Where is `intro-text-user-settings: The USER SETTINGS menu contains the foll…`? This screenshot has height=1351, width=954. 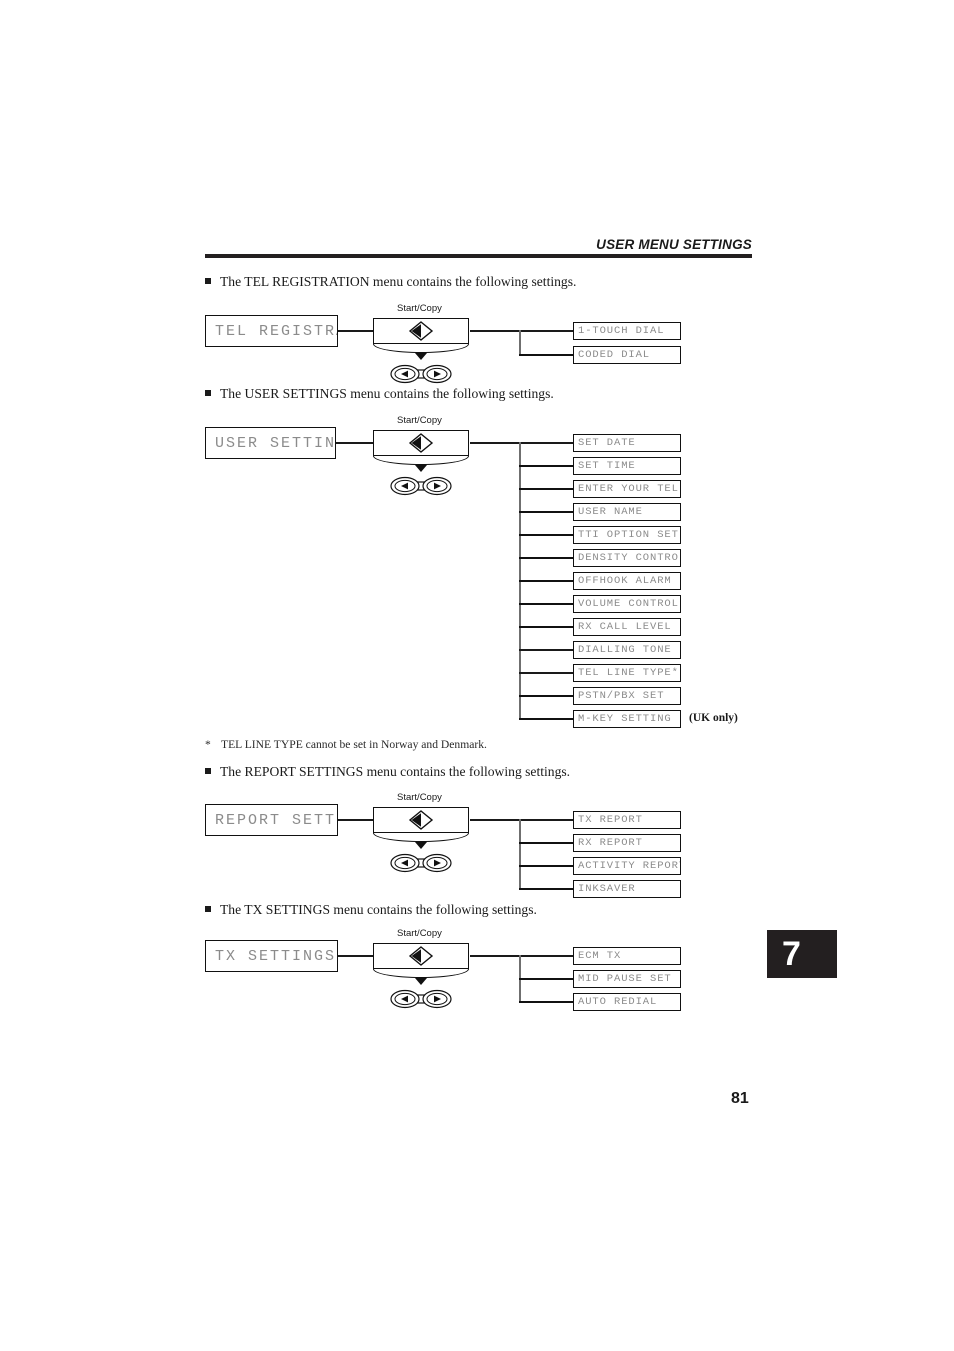 intro-text-user-settings: The USER SETTINGS menu contains the foll… is located at coordinates (379, 394).